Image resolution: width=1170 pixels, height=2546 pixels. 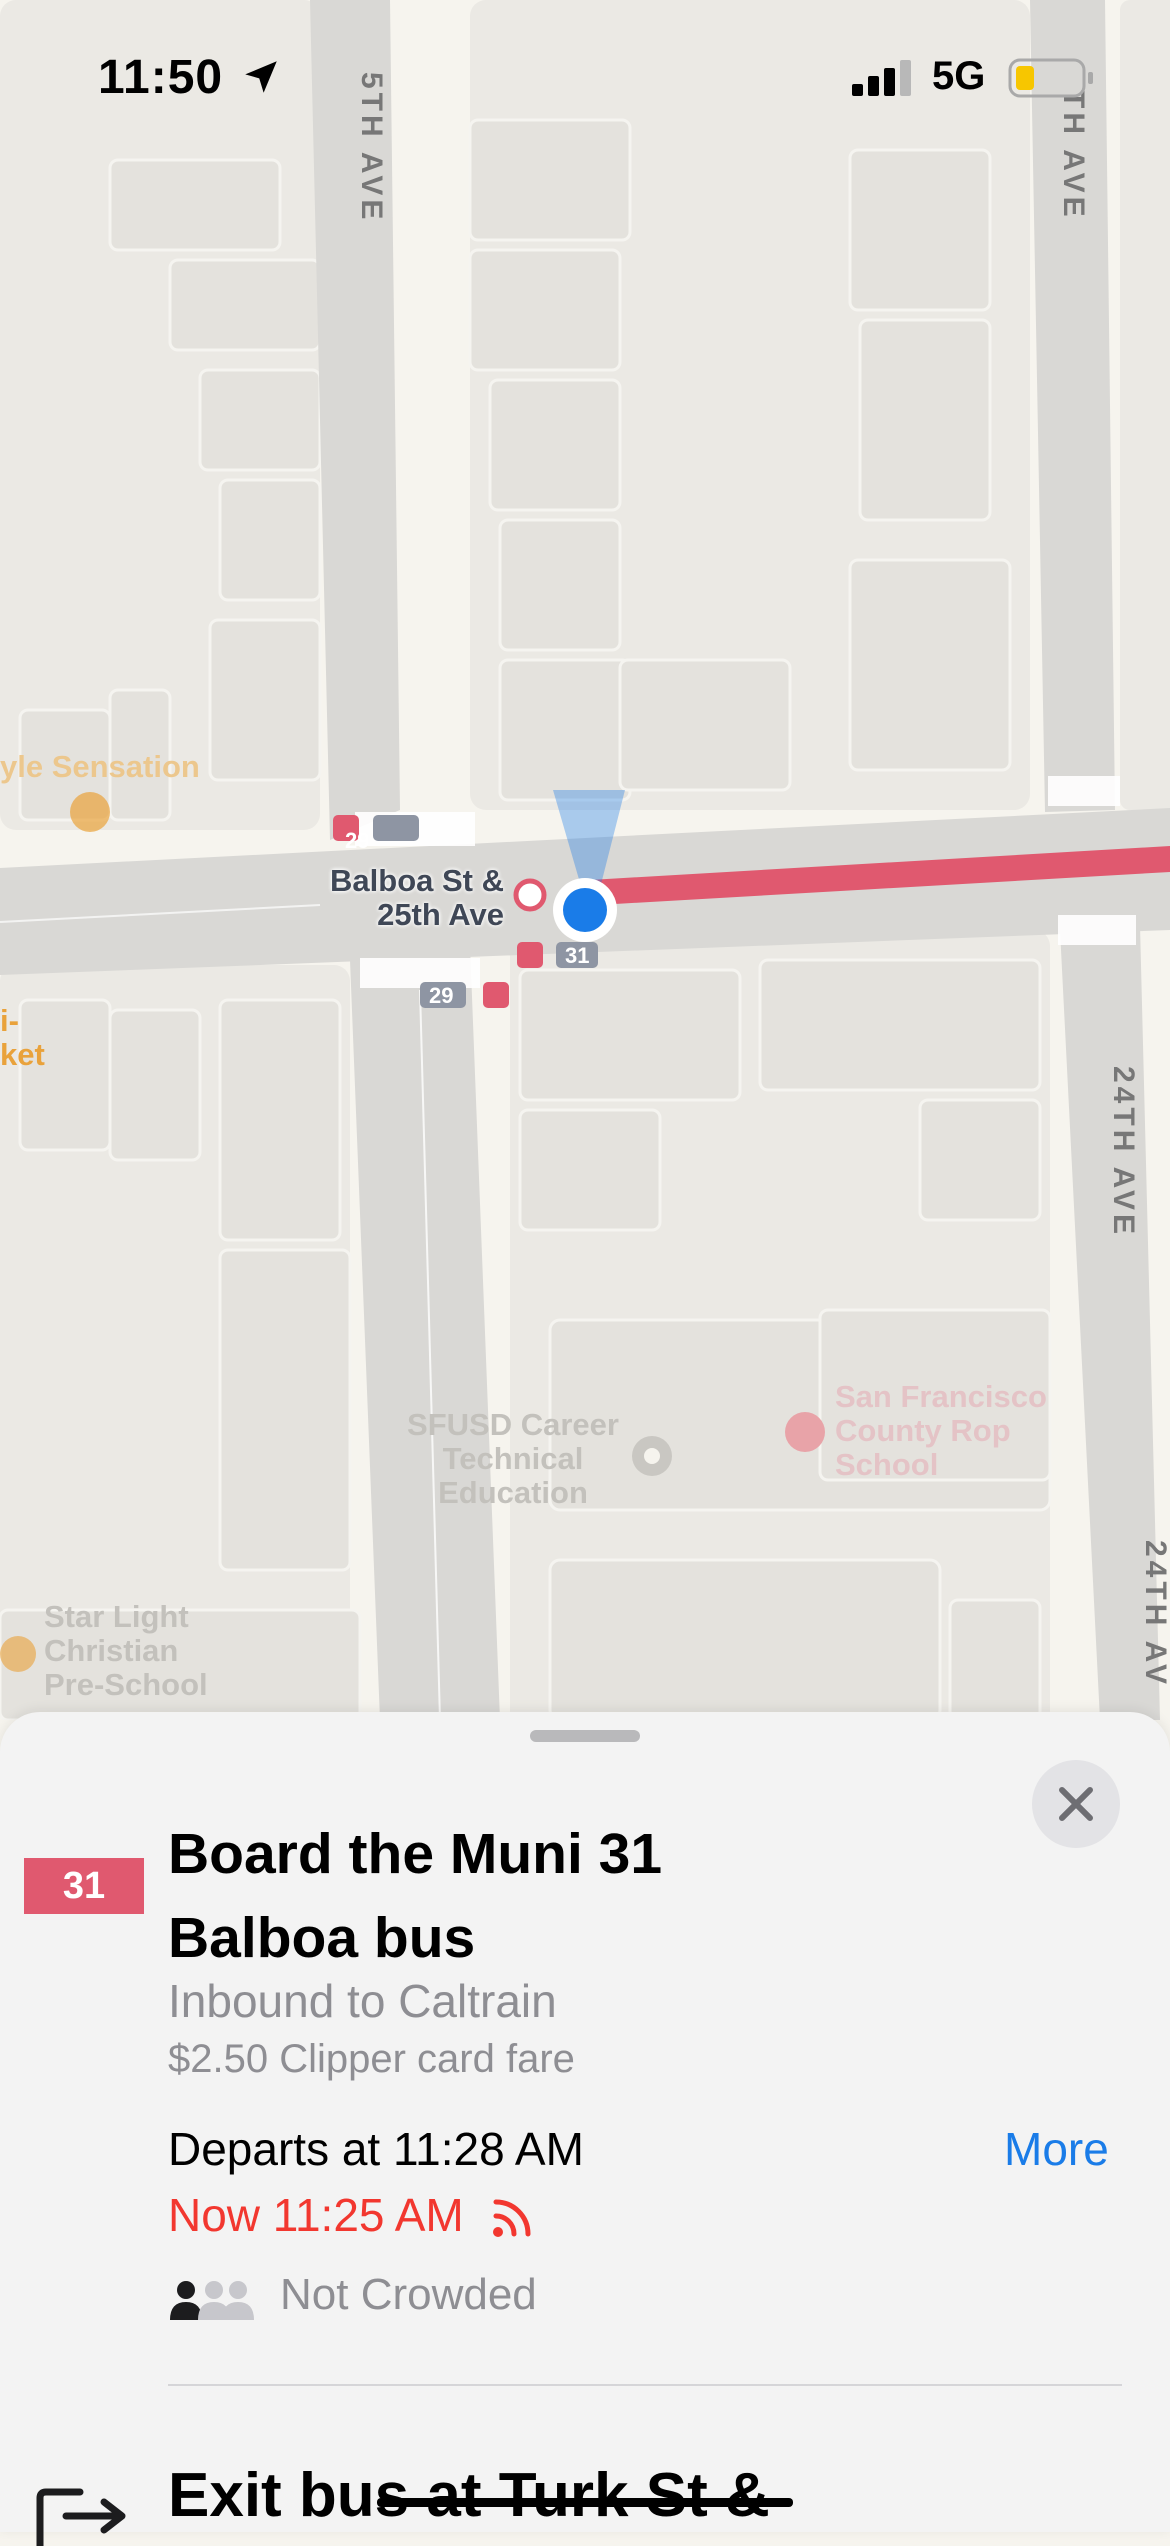 What do you see at coordinates (941, 1396) in the screenshot?
I see `poi-rop-line1: San Francisco` at bounding box center [941, 1396].